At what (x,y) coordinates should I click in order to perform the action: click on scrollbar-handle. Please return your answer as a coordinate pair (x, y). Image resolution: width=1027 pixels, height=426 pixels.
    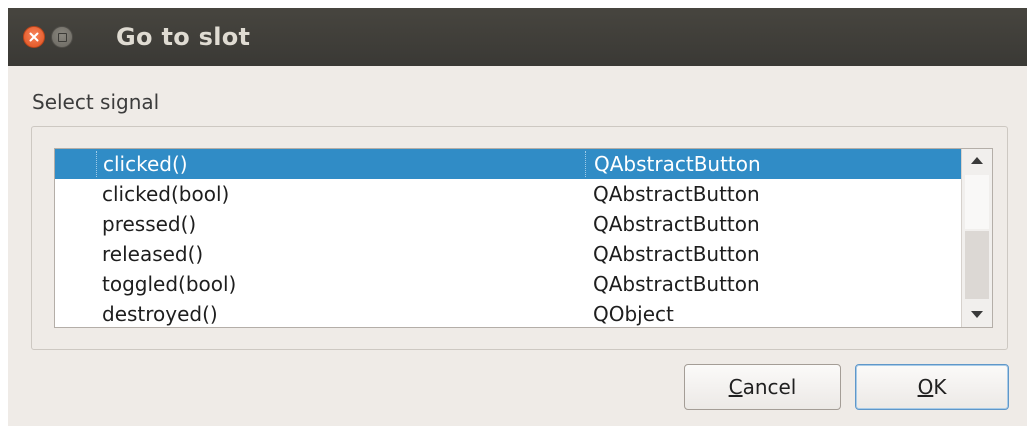
    Looking at the image, I should click on (977, 202).